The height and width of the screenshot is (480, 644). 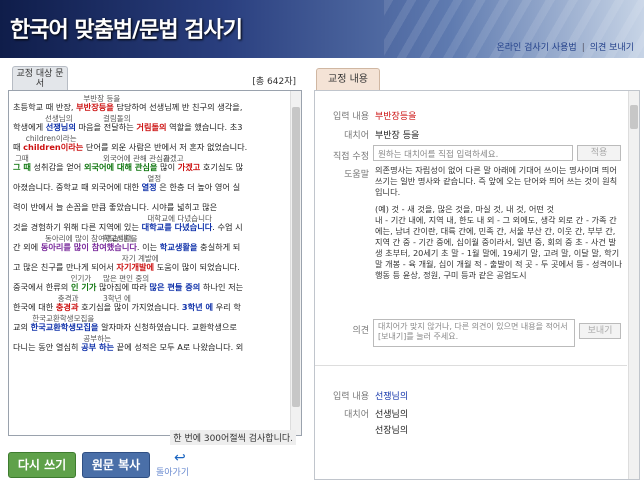 What do you see at coordinates (154, 178) in the screenshot?
I see `correction-annotation: 열정` at bounding box center [154, 178].